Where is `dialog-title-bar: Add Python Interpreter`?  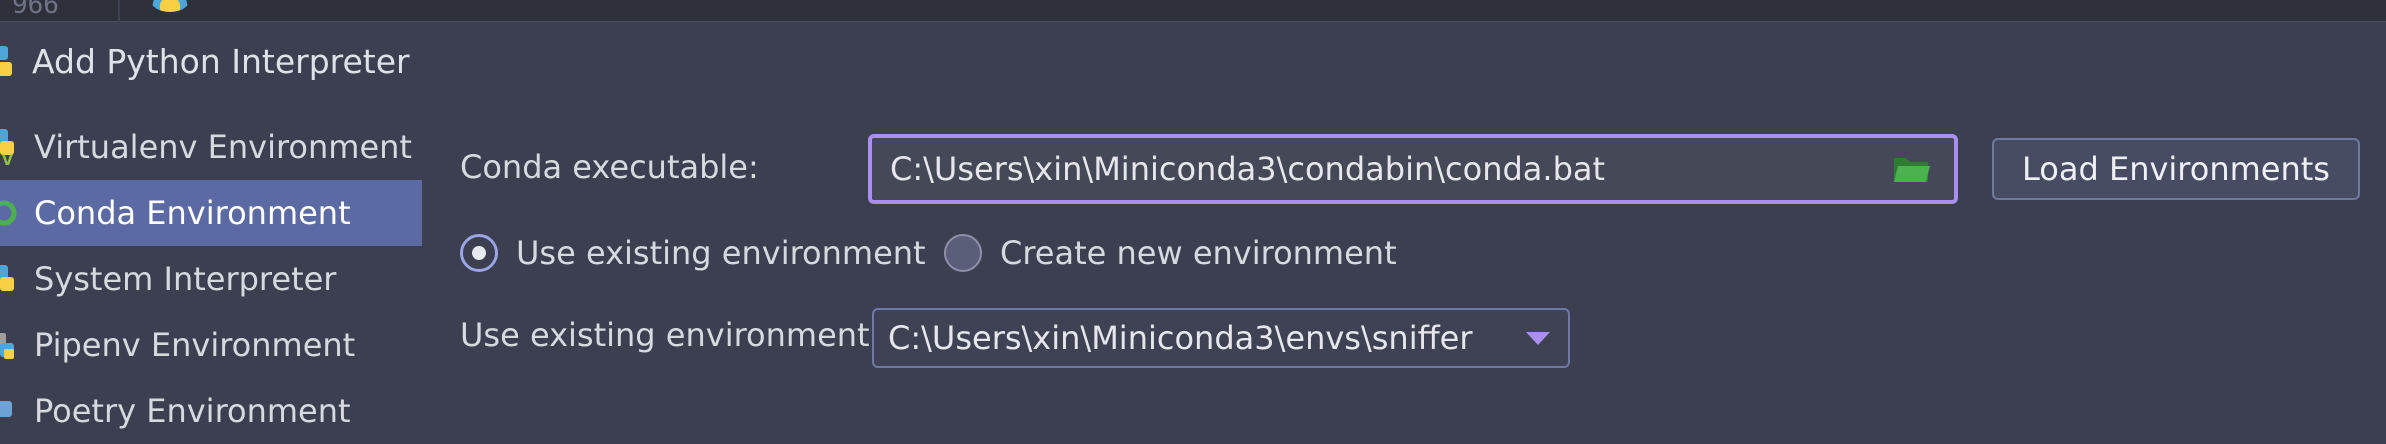 dialog-title-bar: Add Python Interpreter is located at coordinates (205, 61).